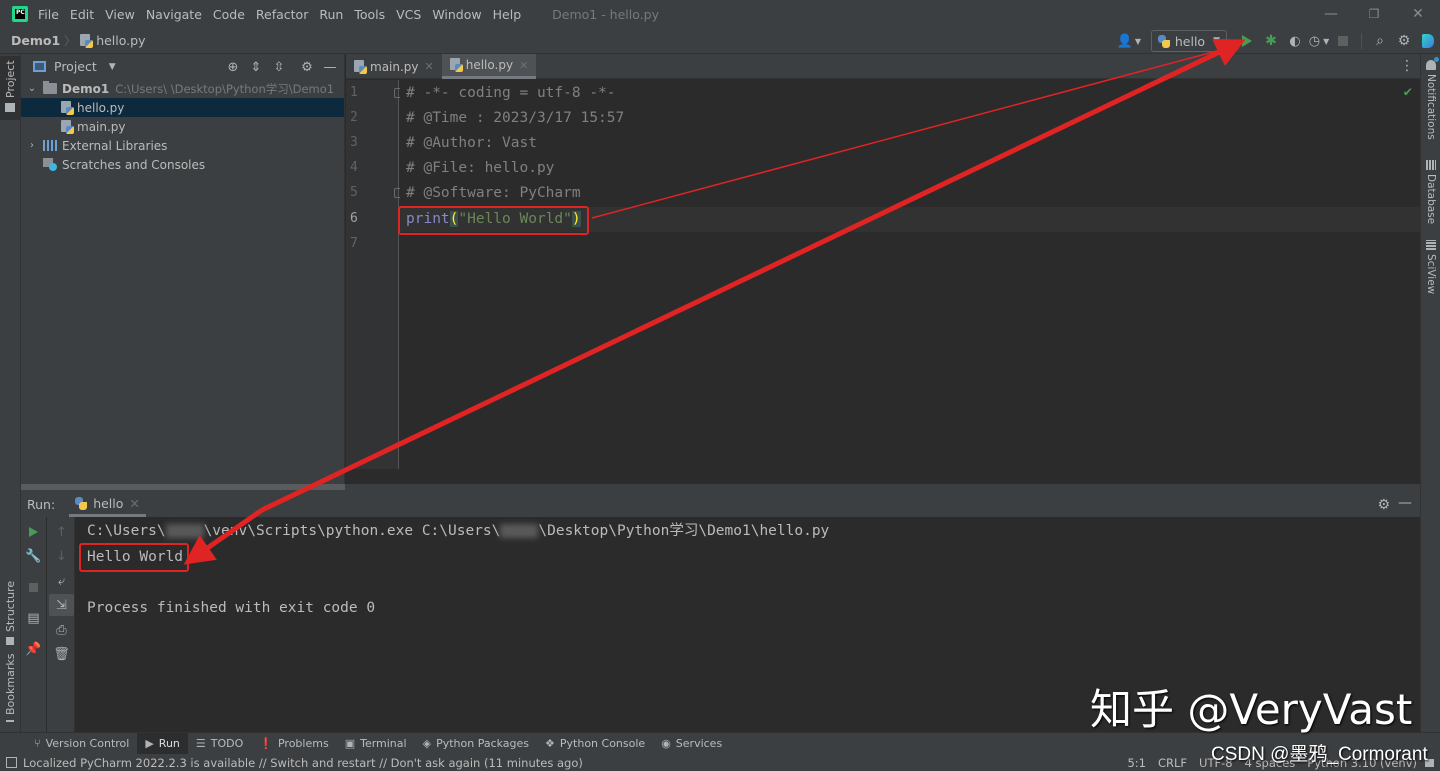  What do you see at coordinates (10, 690) in the screenshot?
I see `tool-window-tab-bookmarks: Bookmarks` at bounding box center [10, 690].